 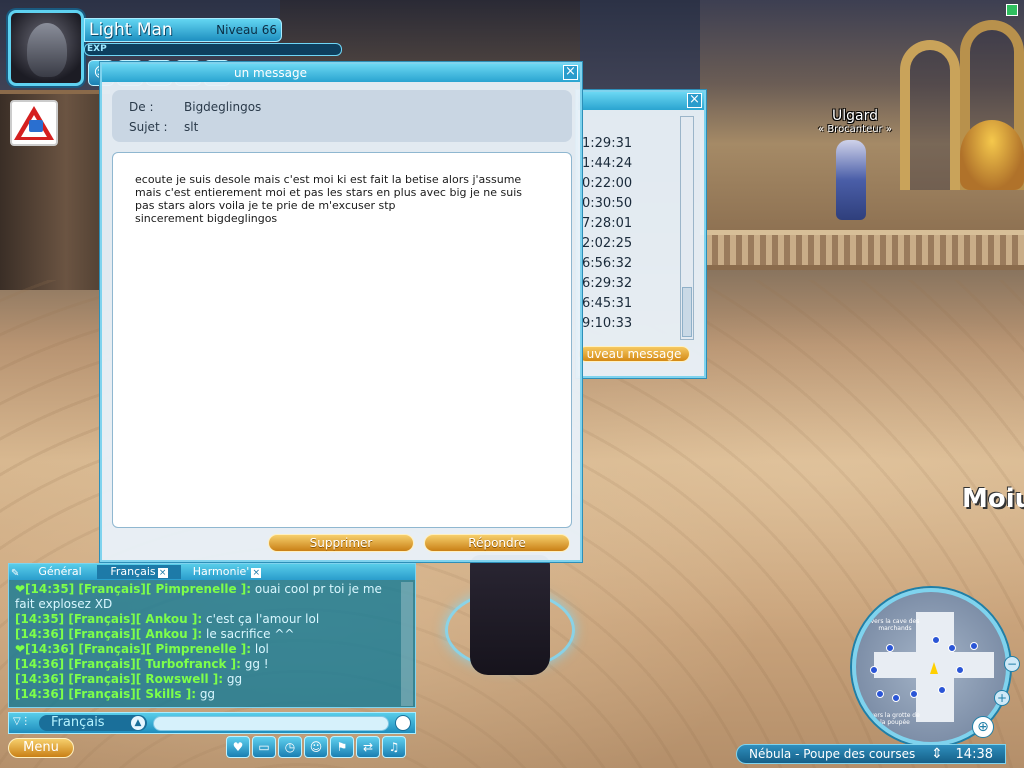 I want to click on tab-harmonie: Harmonie' ×, so click(x=227, y=572).